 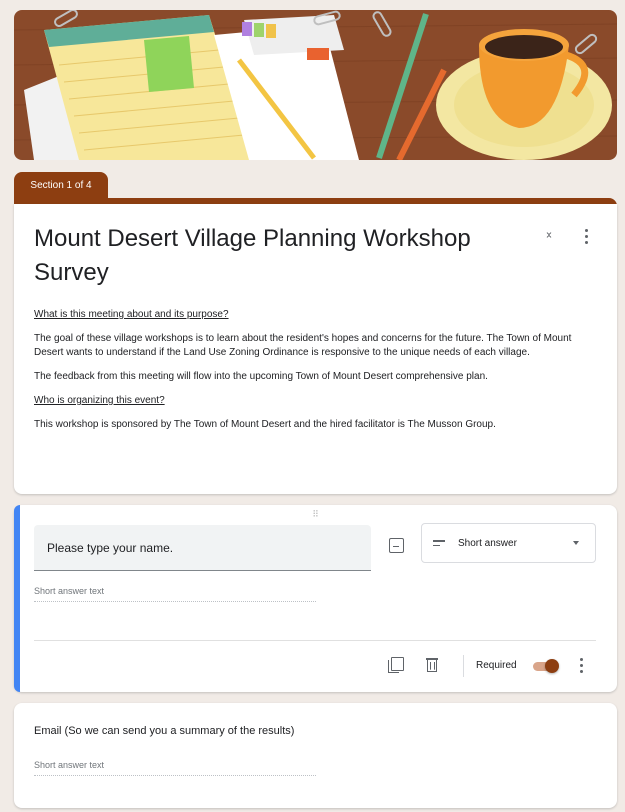 I want to click on toggle-knob, so click(x=552, y=666).